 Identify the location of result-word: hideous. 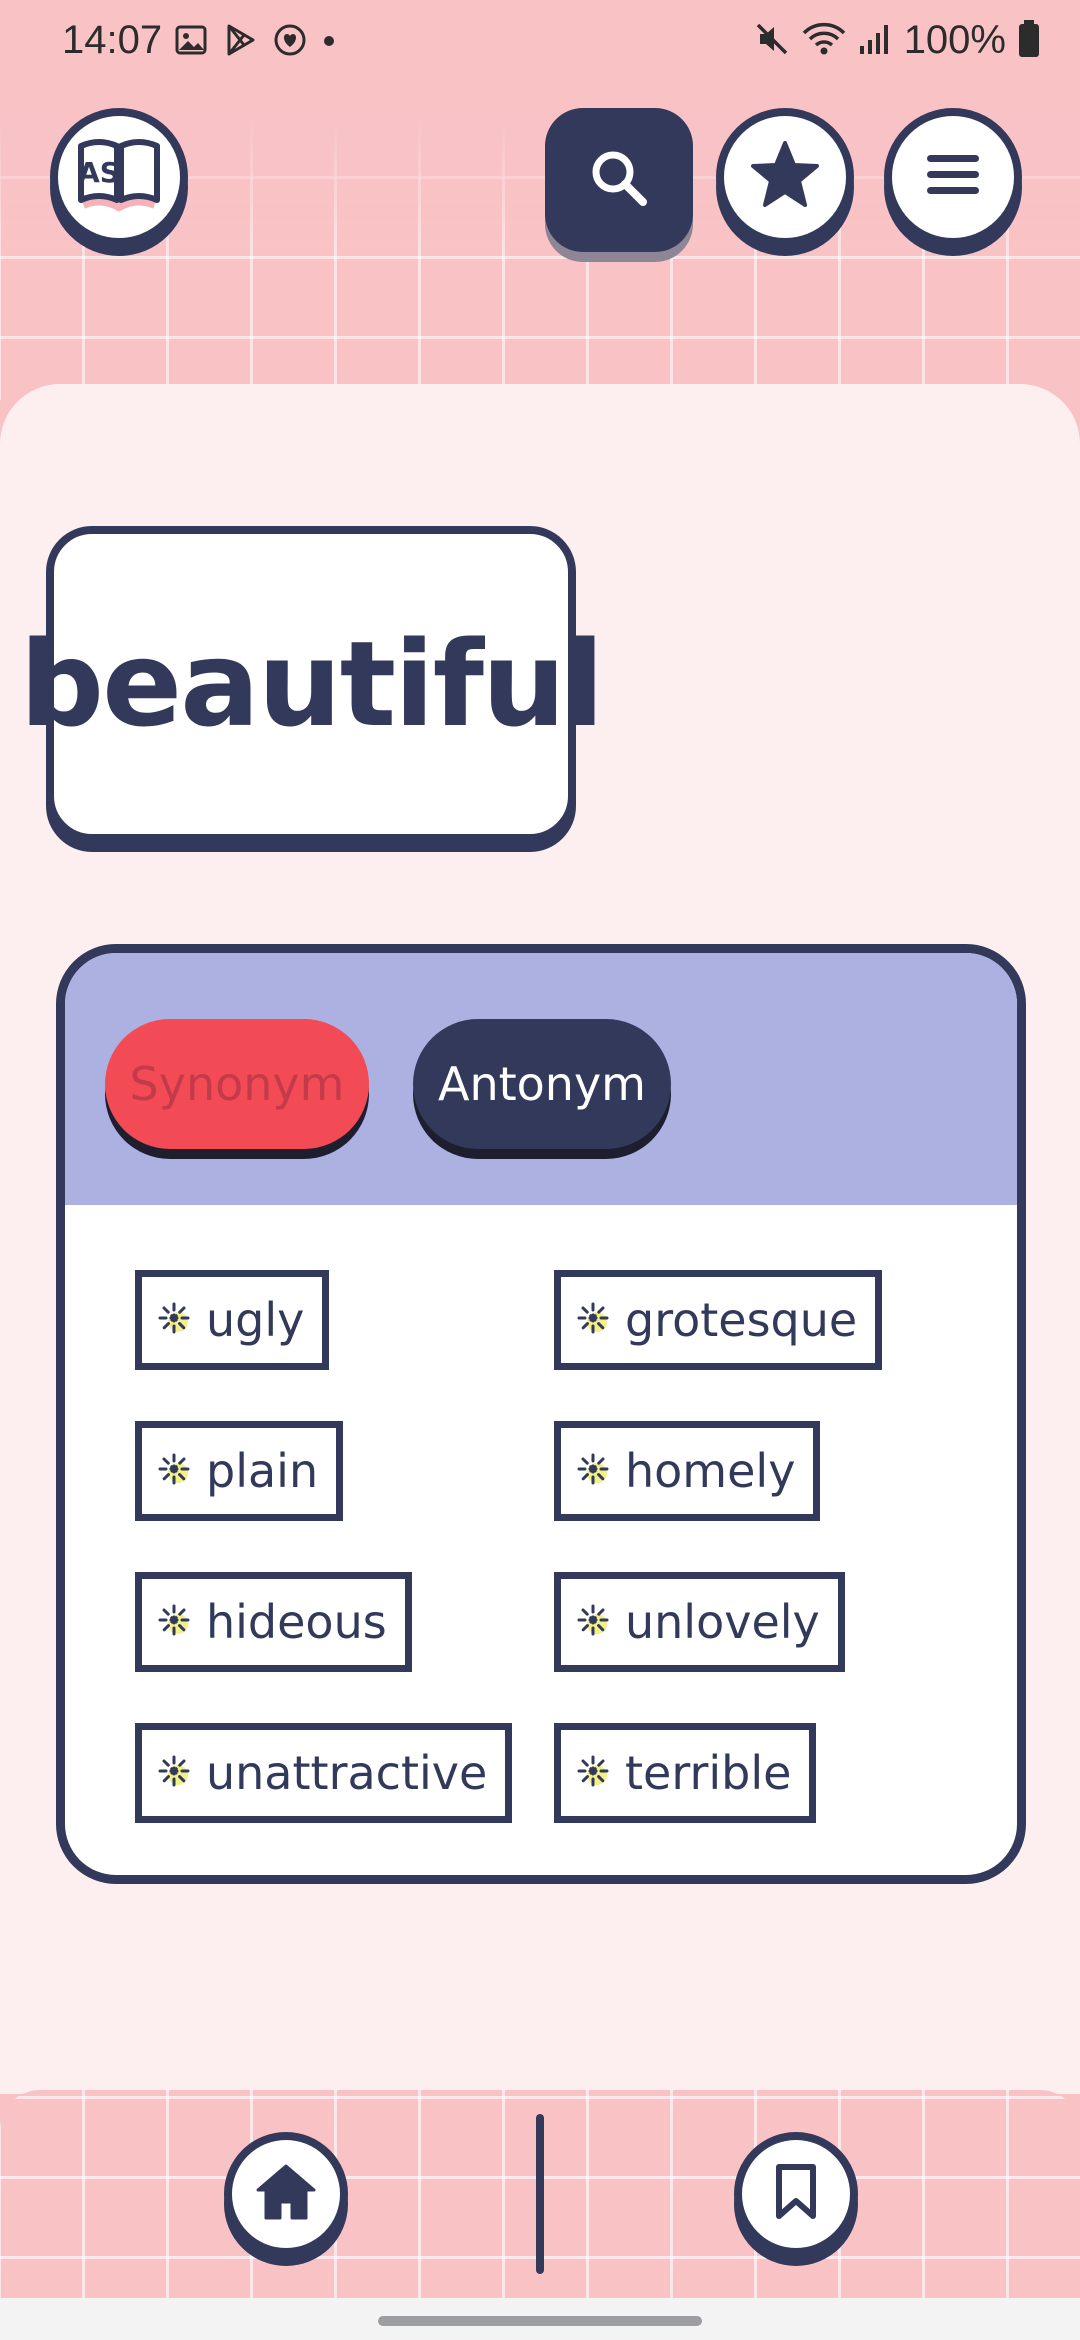
(296, 1622).